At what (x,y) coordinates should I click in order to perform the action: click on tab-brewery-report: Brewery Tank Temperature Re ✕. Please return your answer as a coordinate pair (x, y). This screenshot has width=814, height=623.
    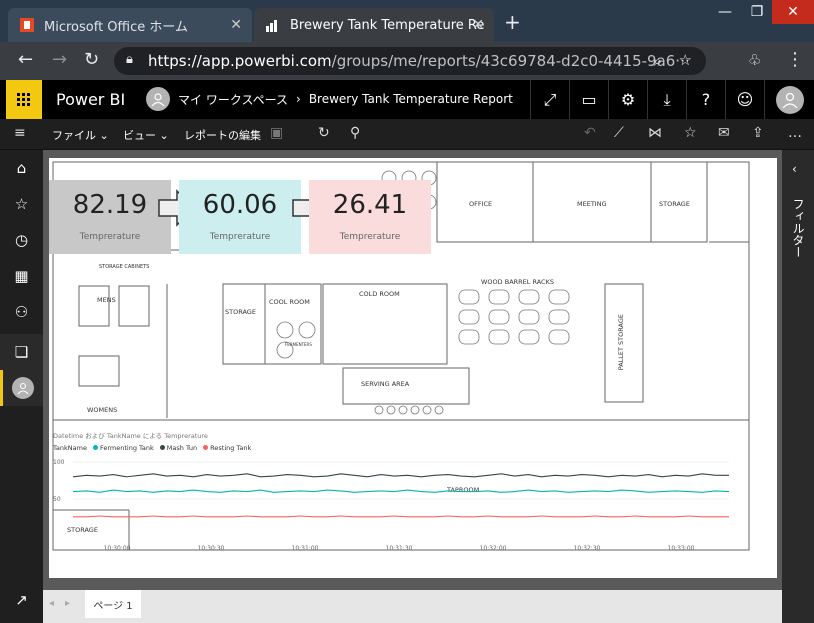
    Looking at the image, I should click on (374, 25).